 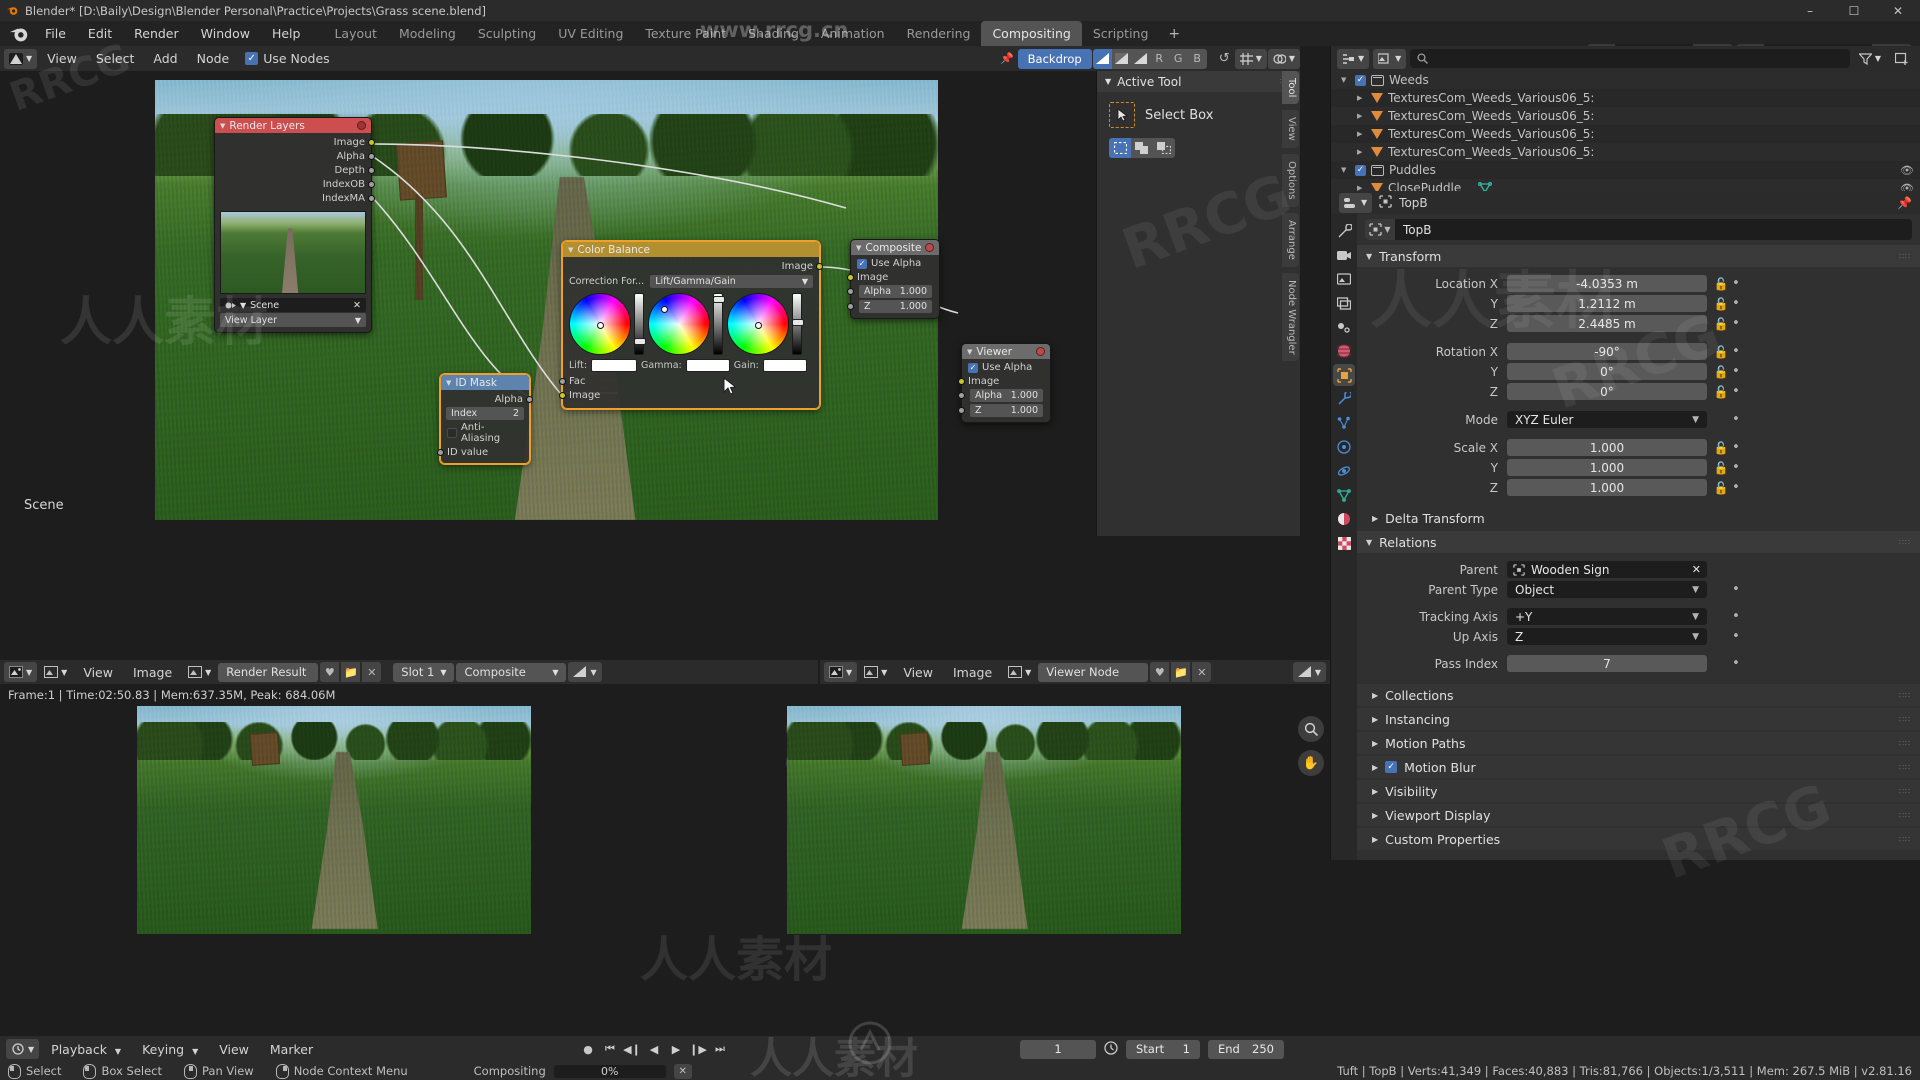 What do you see at coordinates (1290, 180) in the screenshot?
I see `node-sidebar-tab-options: Options` at bounding box center [1290, 180].